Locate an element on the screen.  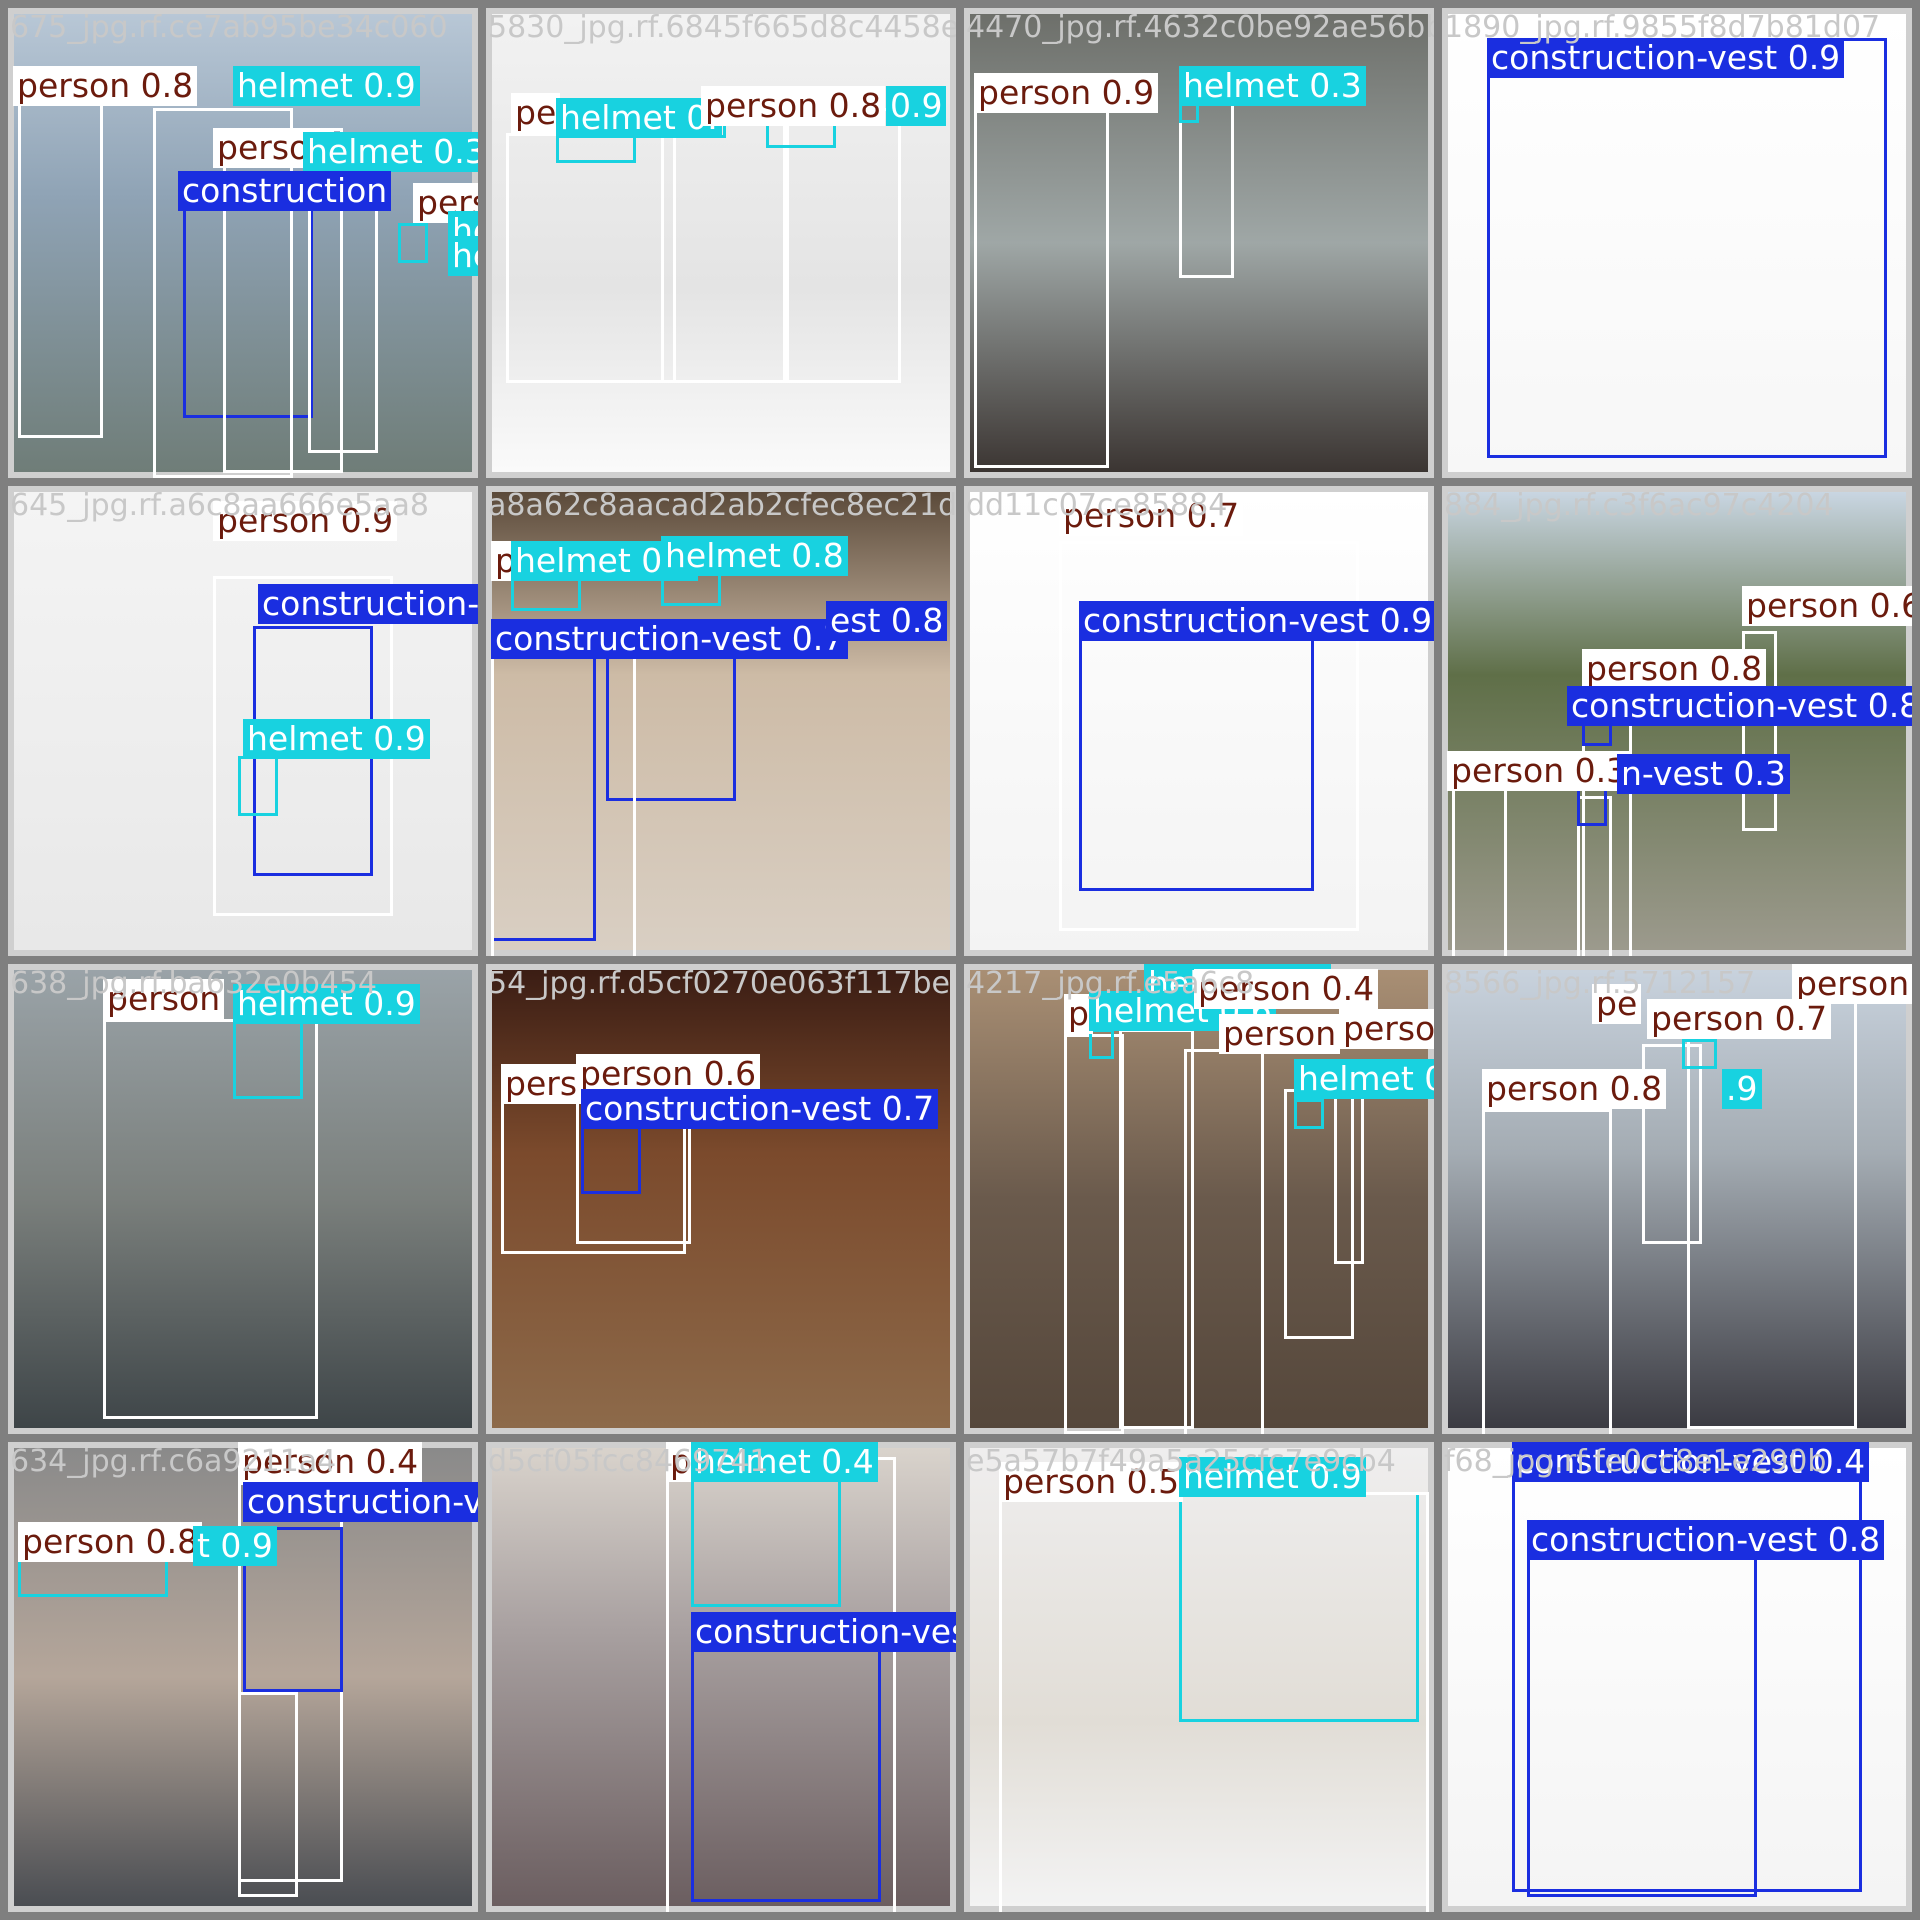
detection-label: helmet 0.5 is located at coordinates (463, 256).